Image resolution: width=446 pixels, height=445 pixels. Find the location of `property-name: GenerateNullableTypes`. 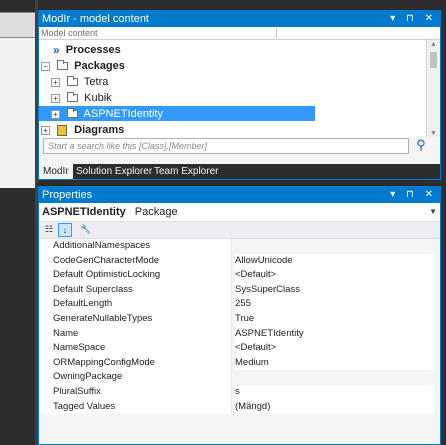

property-name: GenerateNullableTypes is located at coordinates (135, 319).